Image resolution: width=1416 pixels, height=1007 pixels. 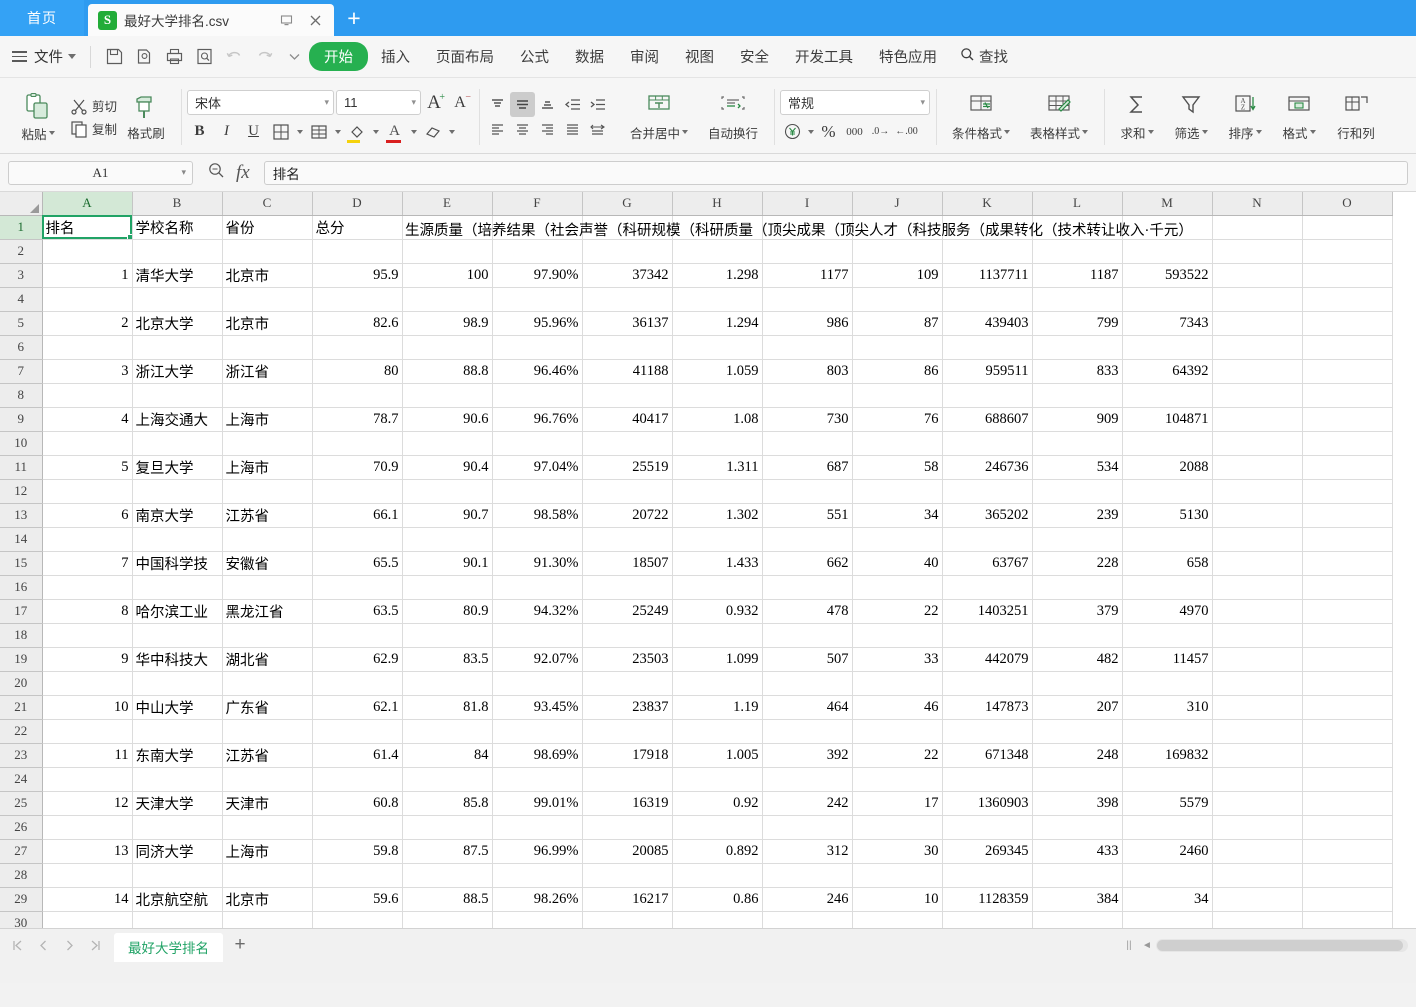 What do you see at coordinates (21, 827) in the screenshot?
I see `row-header-26: 26` at bounding box center [21, 827].